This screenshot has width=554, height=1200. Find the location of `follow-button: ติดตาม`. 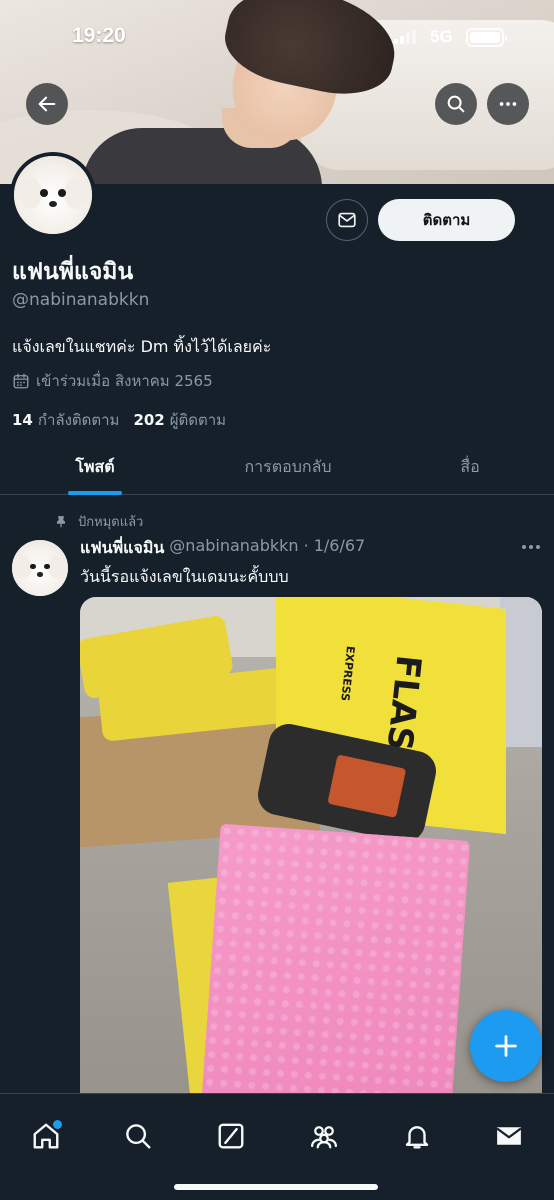

follow-button: ติดตาม is located at coordinates (446, 220).